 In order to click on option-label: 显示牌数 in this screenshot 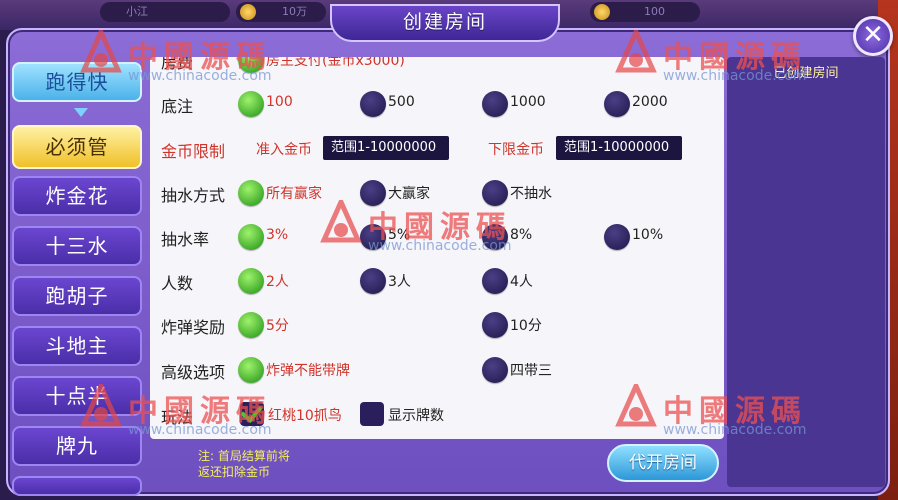, I will do `click(416, 416)`.